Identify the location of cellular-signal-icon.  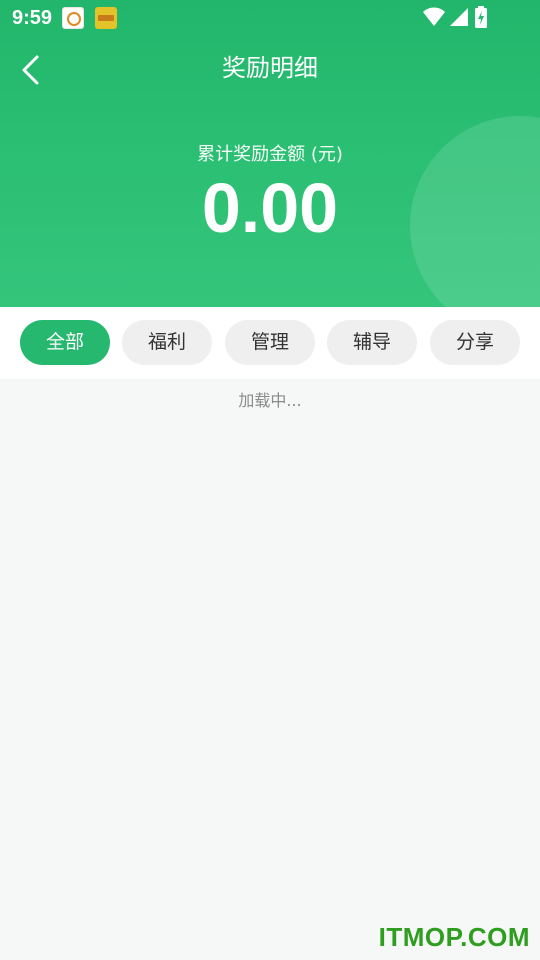
(459, 17).